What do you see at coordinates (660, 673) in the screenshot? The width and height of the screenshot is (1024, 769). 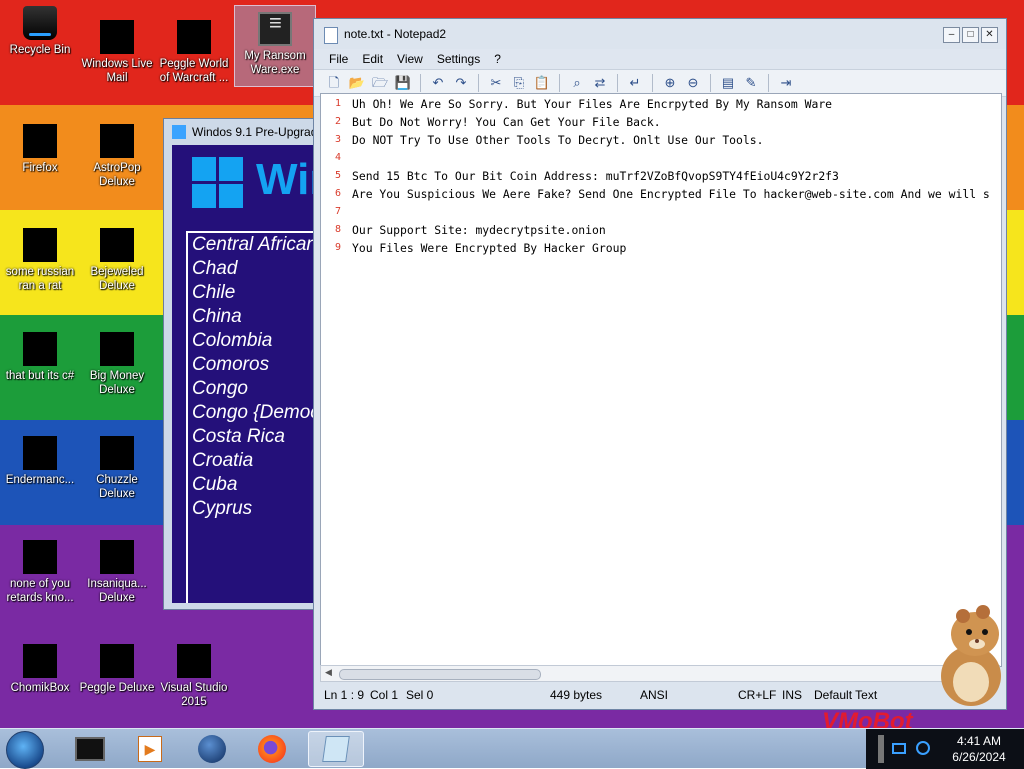 I see `horizontal-scrollbar: ◀` at bounding box center [660, 673].